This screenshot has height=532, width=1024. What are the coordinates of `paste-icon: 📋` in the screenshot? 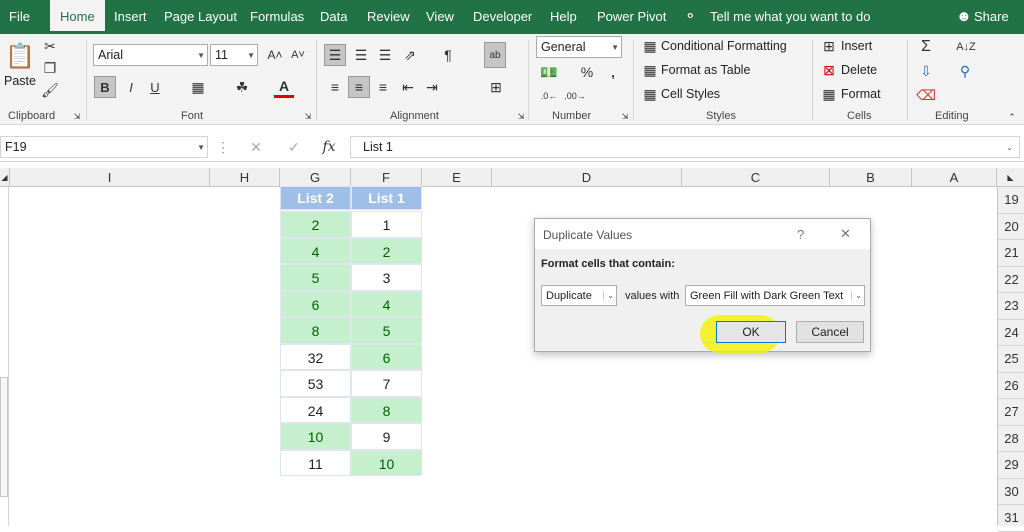 It's located at (20, 56).